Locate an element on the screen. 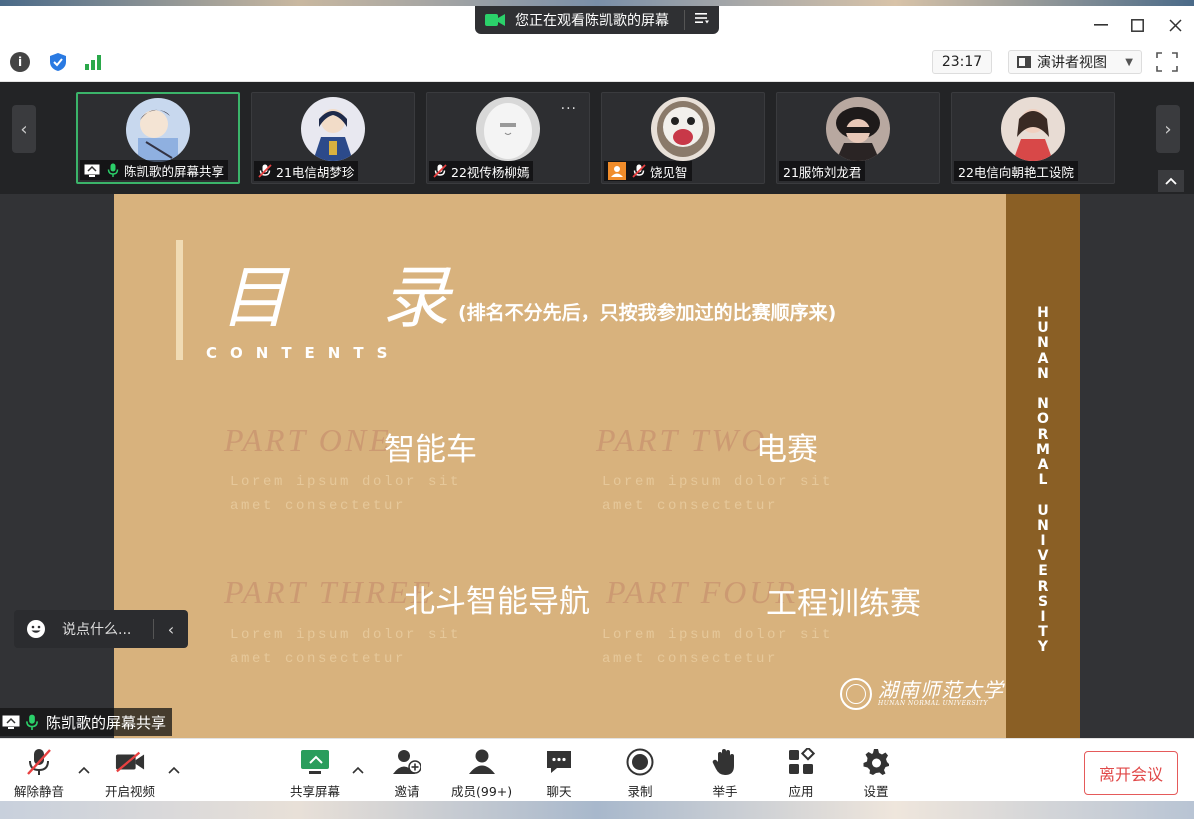  participant-tile: 21电信胡梦珍 is located at coordinates (333, 138).